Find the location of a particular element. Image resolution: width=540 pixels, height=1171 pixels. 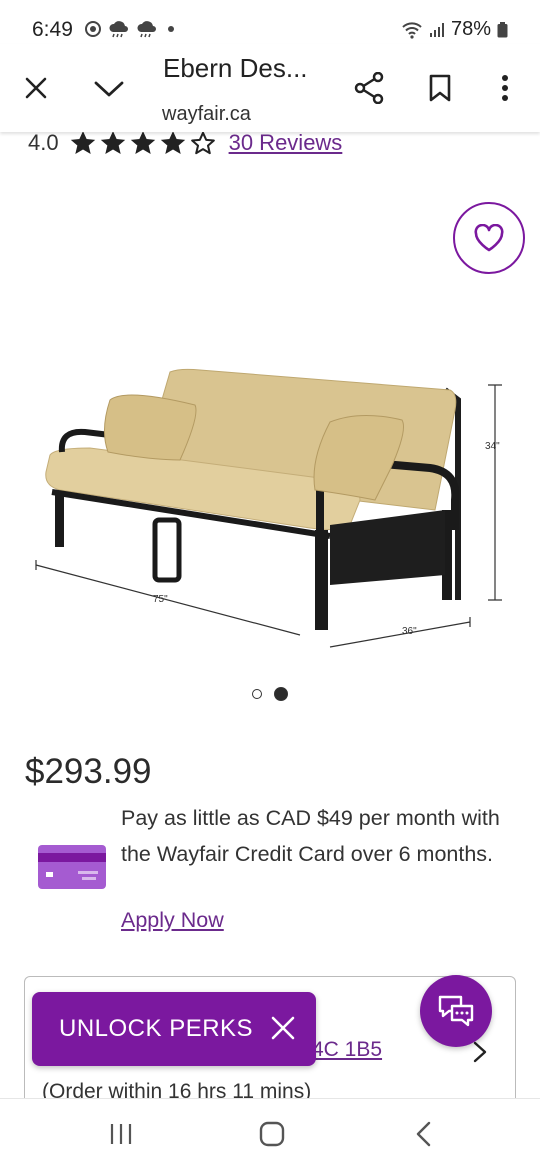

apply-now-link: Apply Now is located at coordinates (172, 920).